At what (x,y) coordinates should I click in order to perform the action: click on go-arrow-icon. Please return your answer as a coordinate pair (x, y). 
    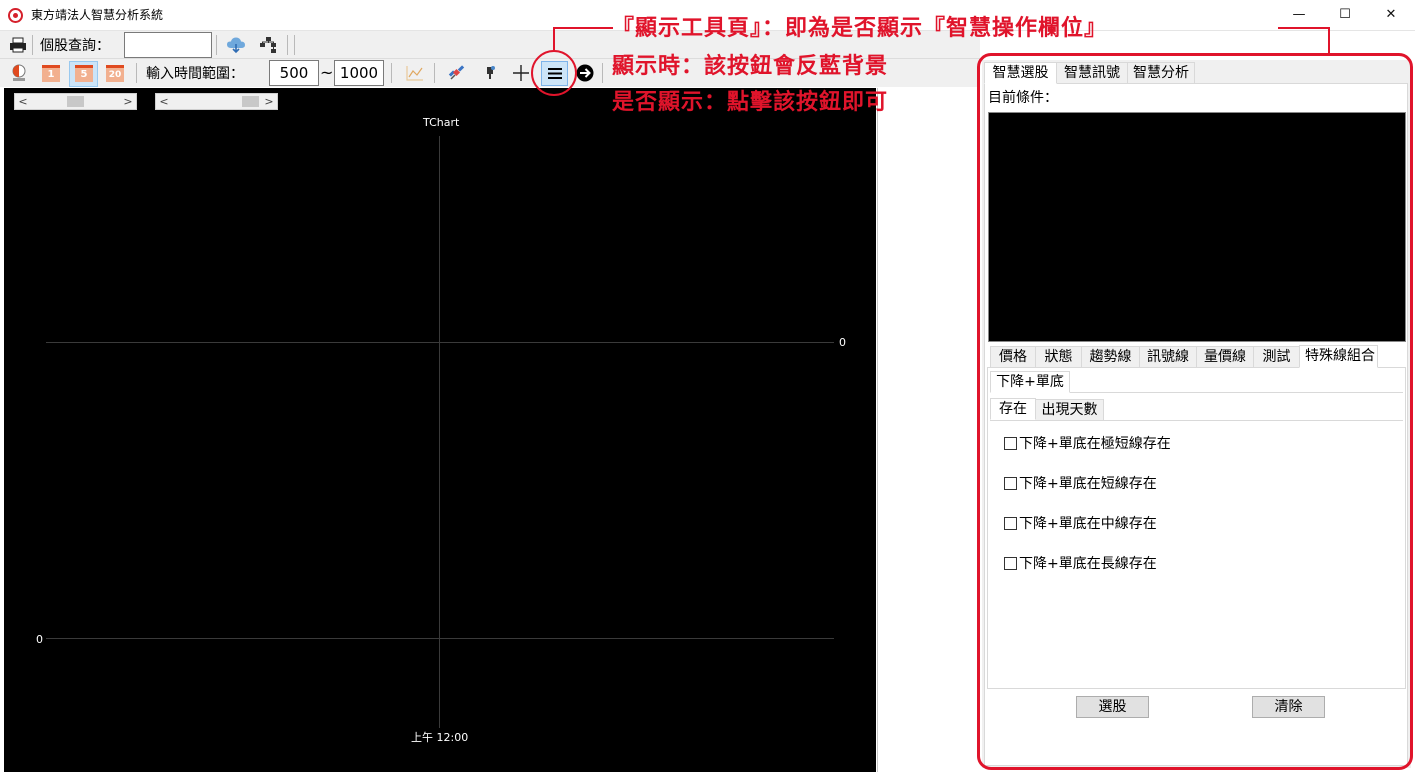
    Looking at the image, I should click on (585, 73).